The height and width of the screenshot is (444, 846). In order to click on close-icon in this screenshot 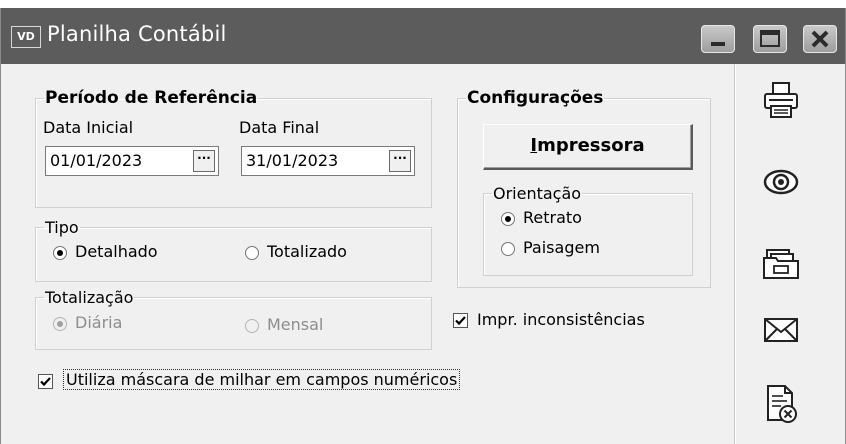, I will do `click(820, 39)`.